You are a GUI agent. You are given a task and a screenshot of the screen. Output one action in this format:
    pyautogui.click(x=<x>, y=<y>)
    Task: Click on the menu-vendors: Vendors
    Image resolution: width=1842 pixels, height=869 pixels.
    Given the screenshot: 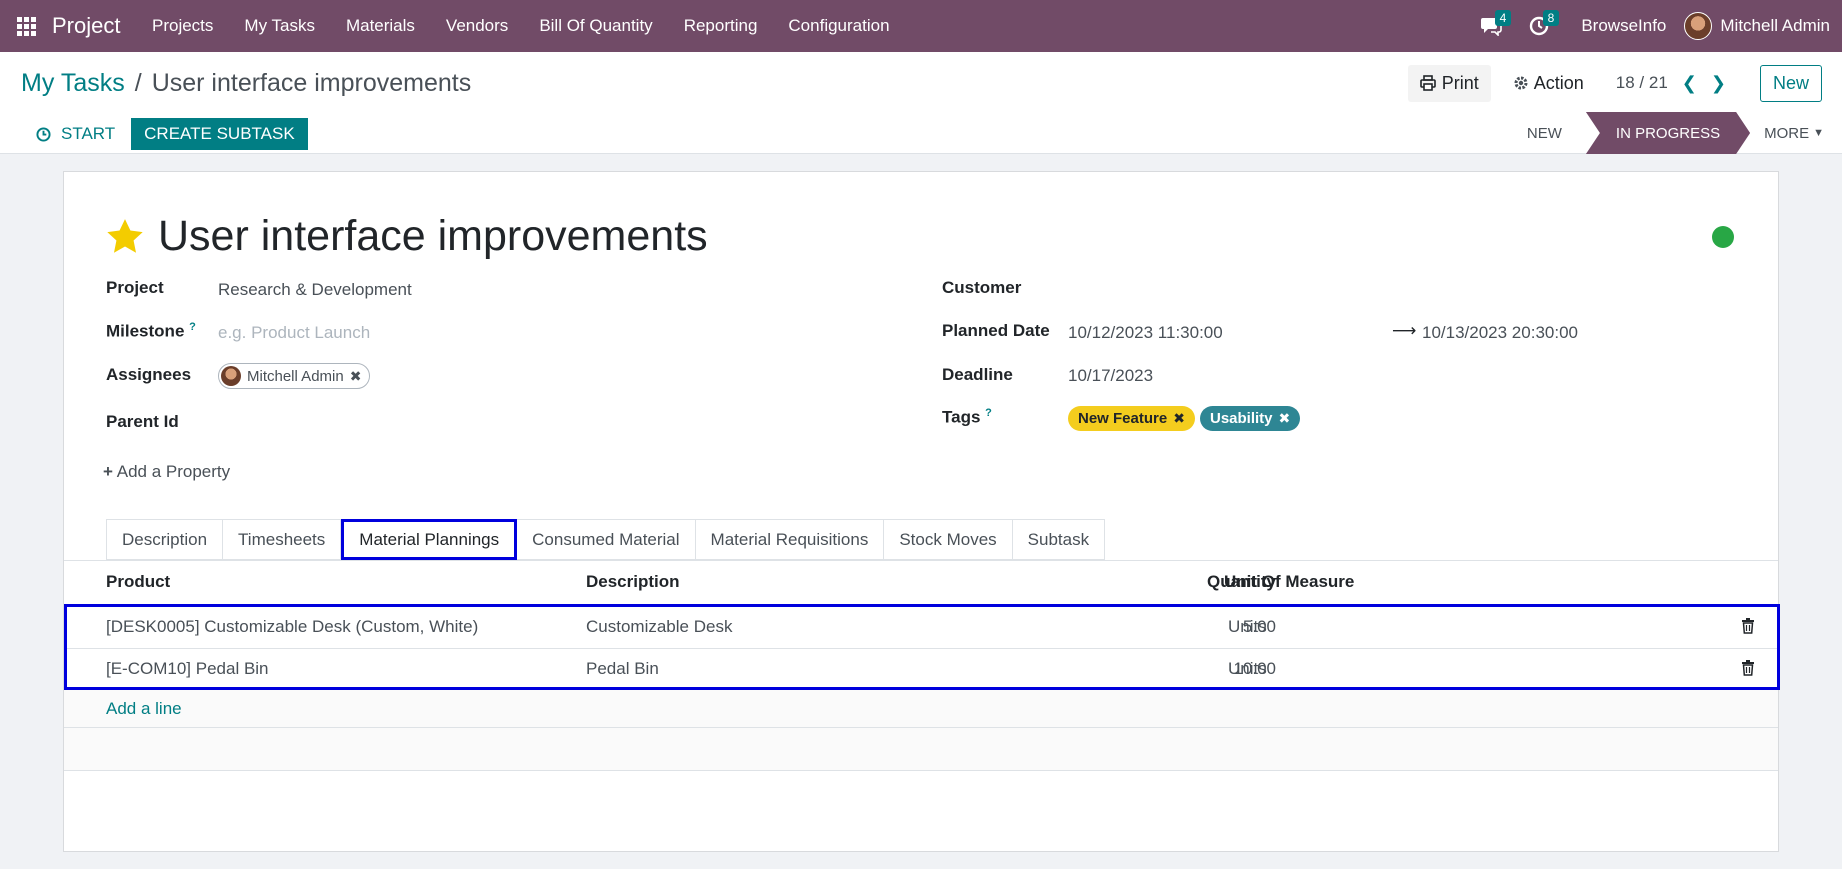 What is the action you would take?
    pyautogui.click(x=476, y=26)
    